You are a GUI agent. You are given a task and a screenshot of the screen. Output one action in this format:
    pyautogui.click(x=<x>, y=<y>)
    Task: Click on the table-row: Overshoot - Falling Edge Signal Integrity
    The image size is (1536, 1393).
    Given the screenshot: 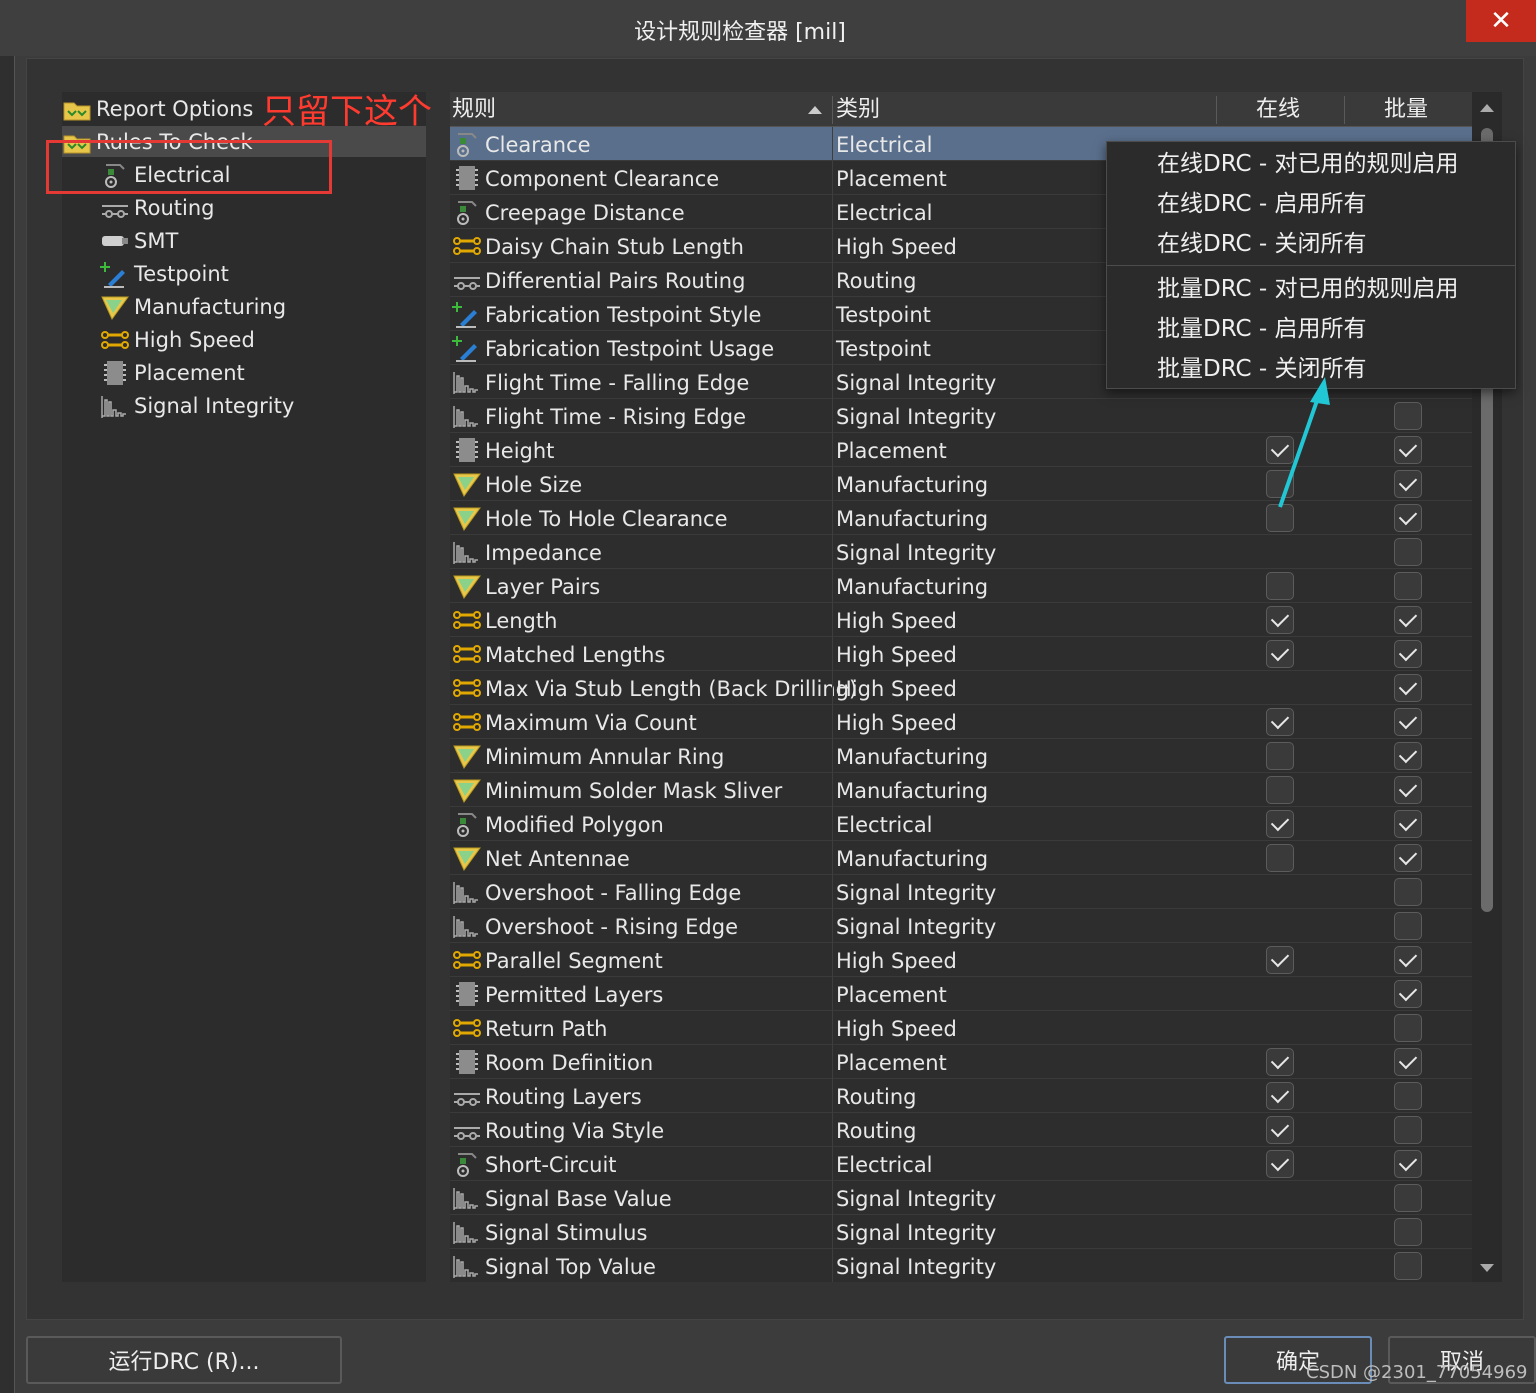 What is the action you would take?
    pyautogui.click(x=961, y=892)
    